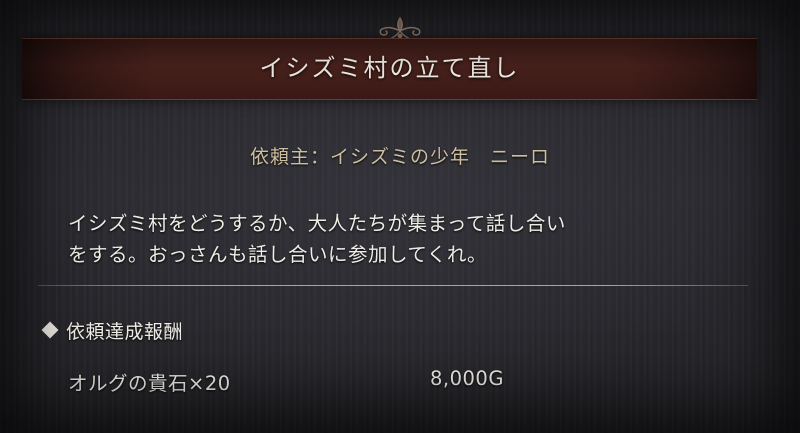 This screenshot has width=800, height=433. What do you see at coordinates (317, 223) in the screenshot?
I see `description-line-1: イシズミ村をどうするか、大人たちが集まって話し合い` at bounding box center [317, 223].